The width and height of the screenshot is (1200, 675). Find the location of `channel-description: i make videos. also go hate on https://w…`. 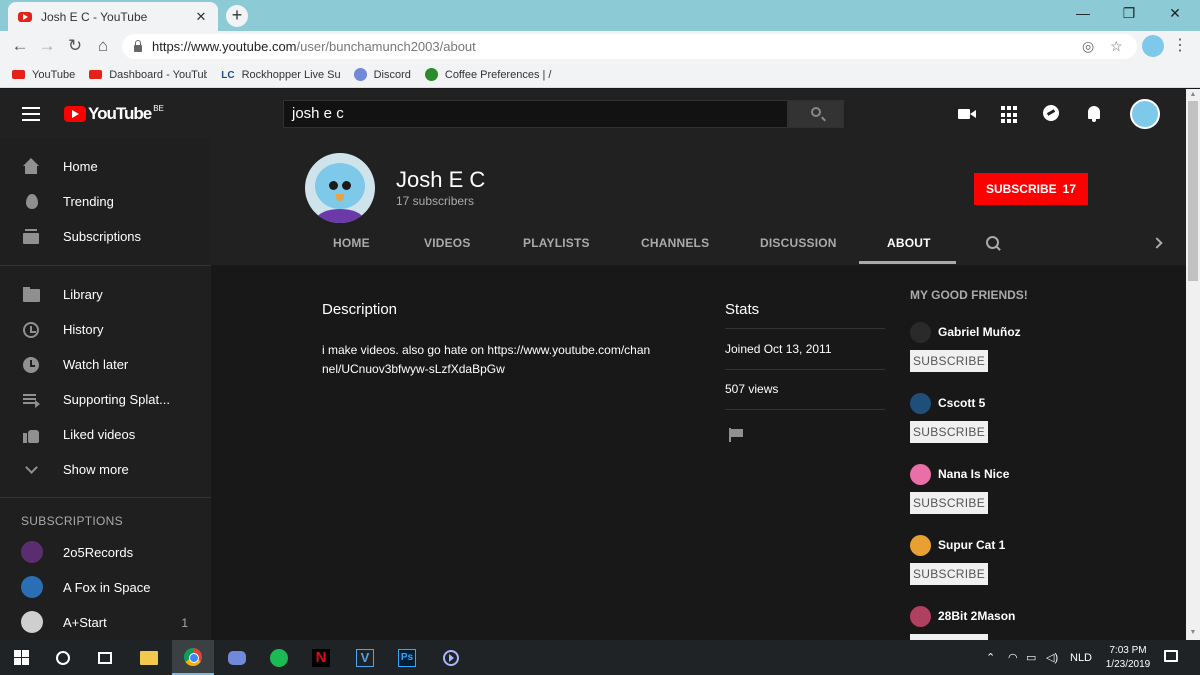

channel-description: i make videos. also go hate on https://w… is located at coordinates (486, 359).